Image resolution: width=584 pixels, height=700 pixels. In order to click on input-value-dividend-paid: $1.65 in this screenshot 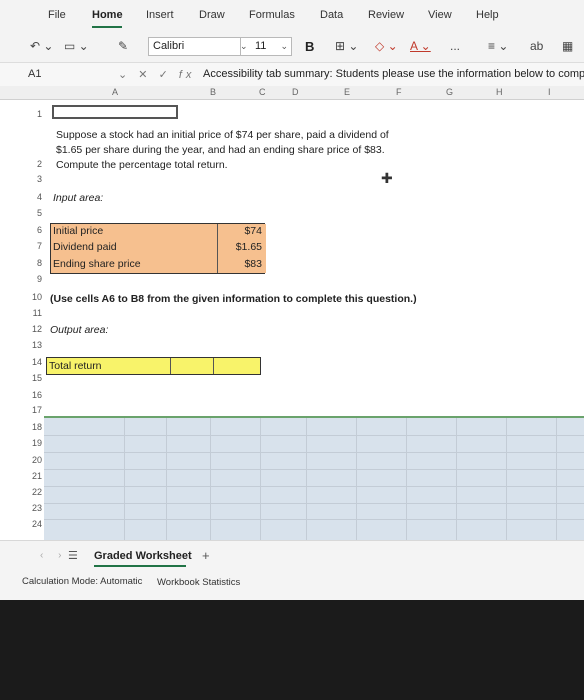, I will do `click(239, 247)`.